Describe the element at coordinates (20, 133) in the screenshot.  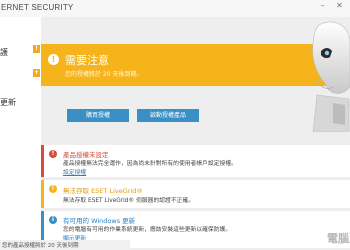
I see `sidebar: 護 ! + 更新` at that location.